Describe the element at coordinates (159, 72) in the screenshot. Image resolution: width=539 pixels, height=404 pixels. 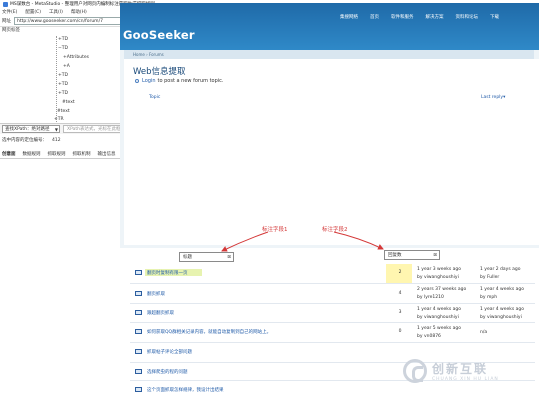
I see `page-title: Web信息提取` at that location.